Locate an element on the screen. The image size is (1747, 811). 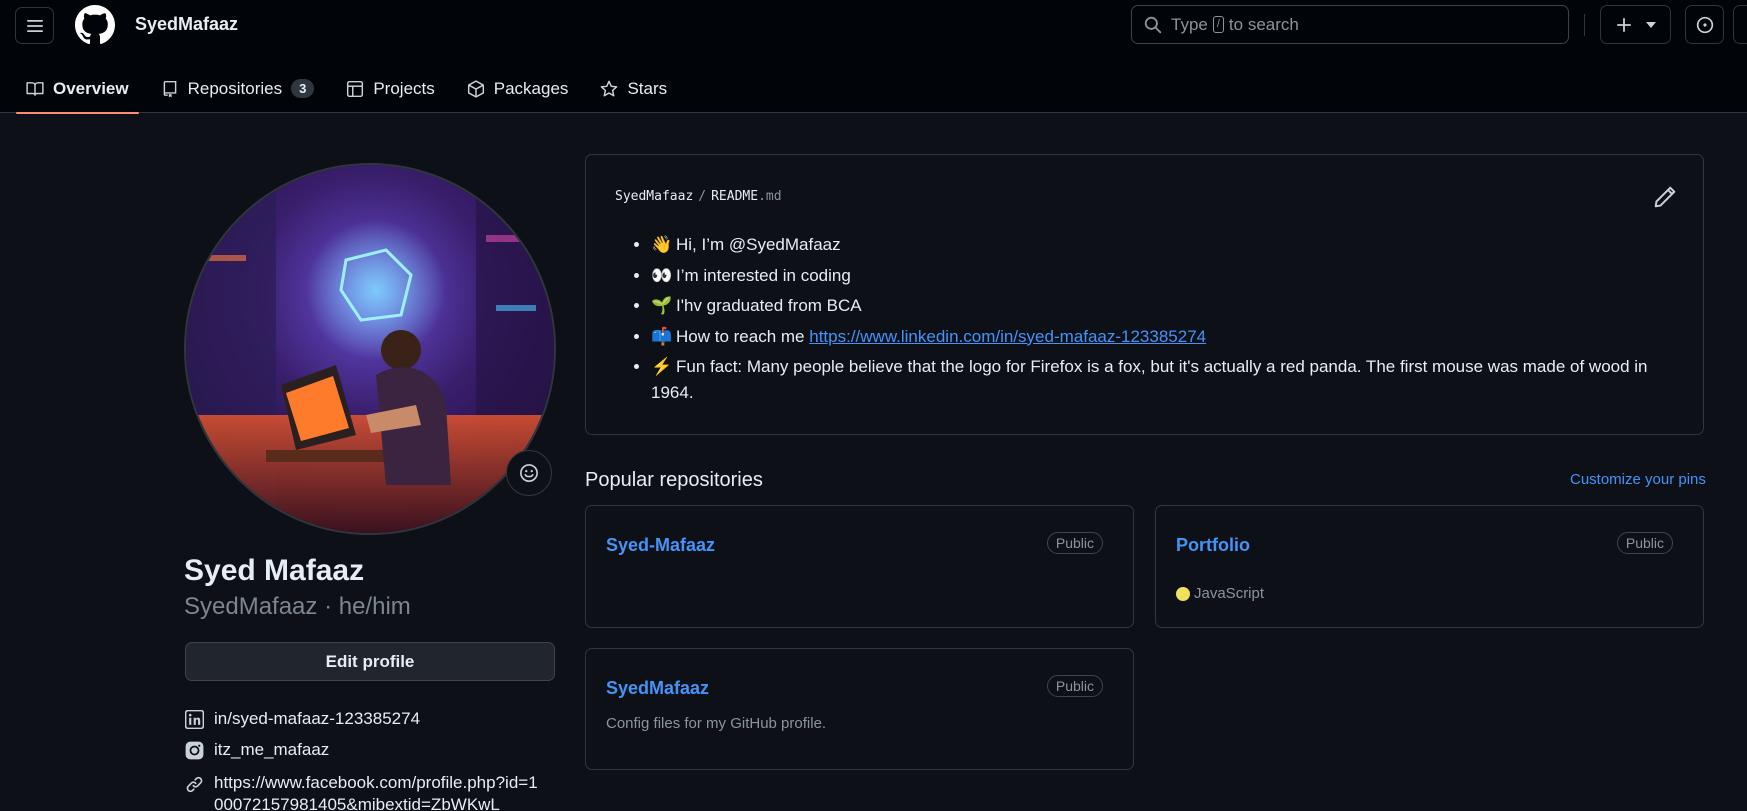
readme-file-link: README is located at coordinates (734, 196).